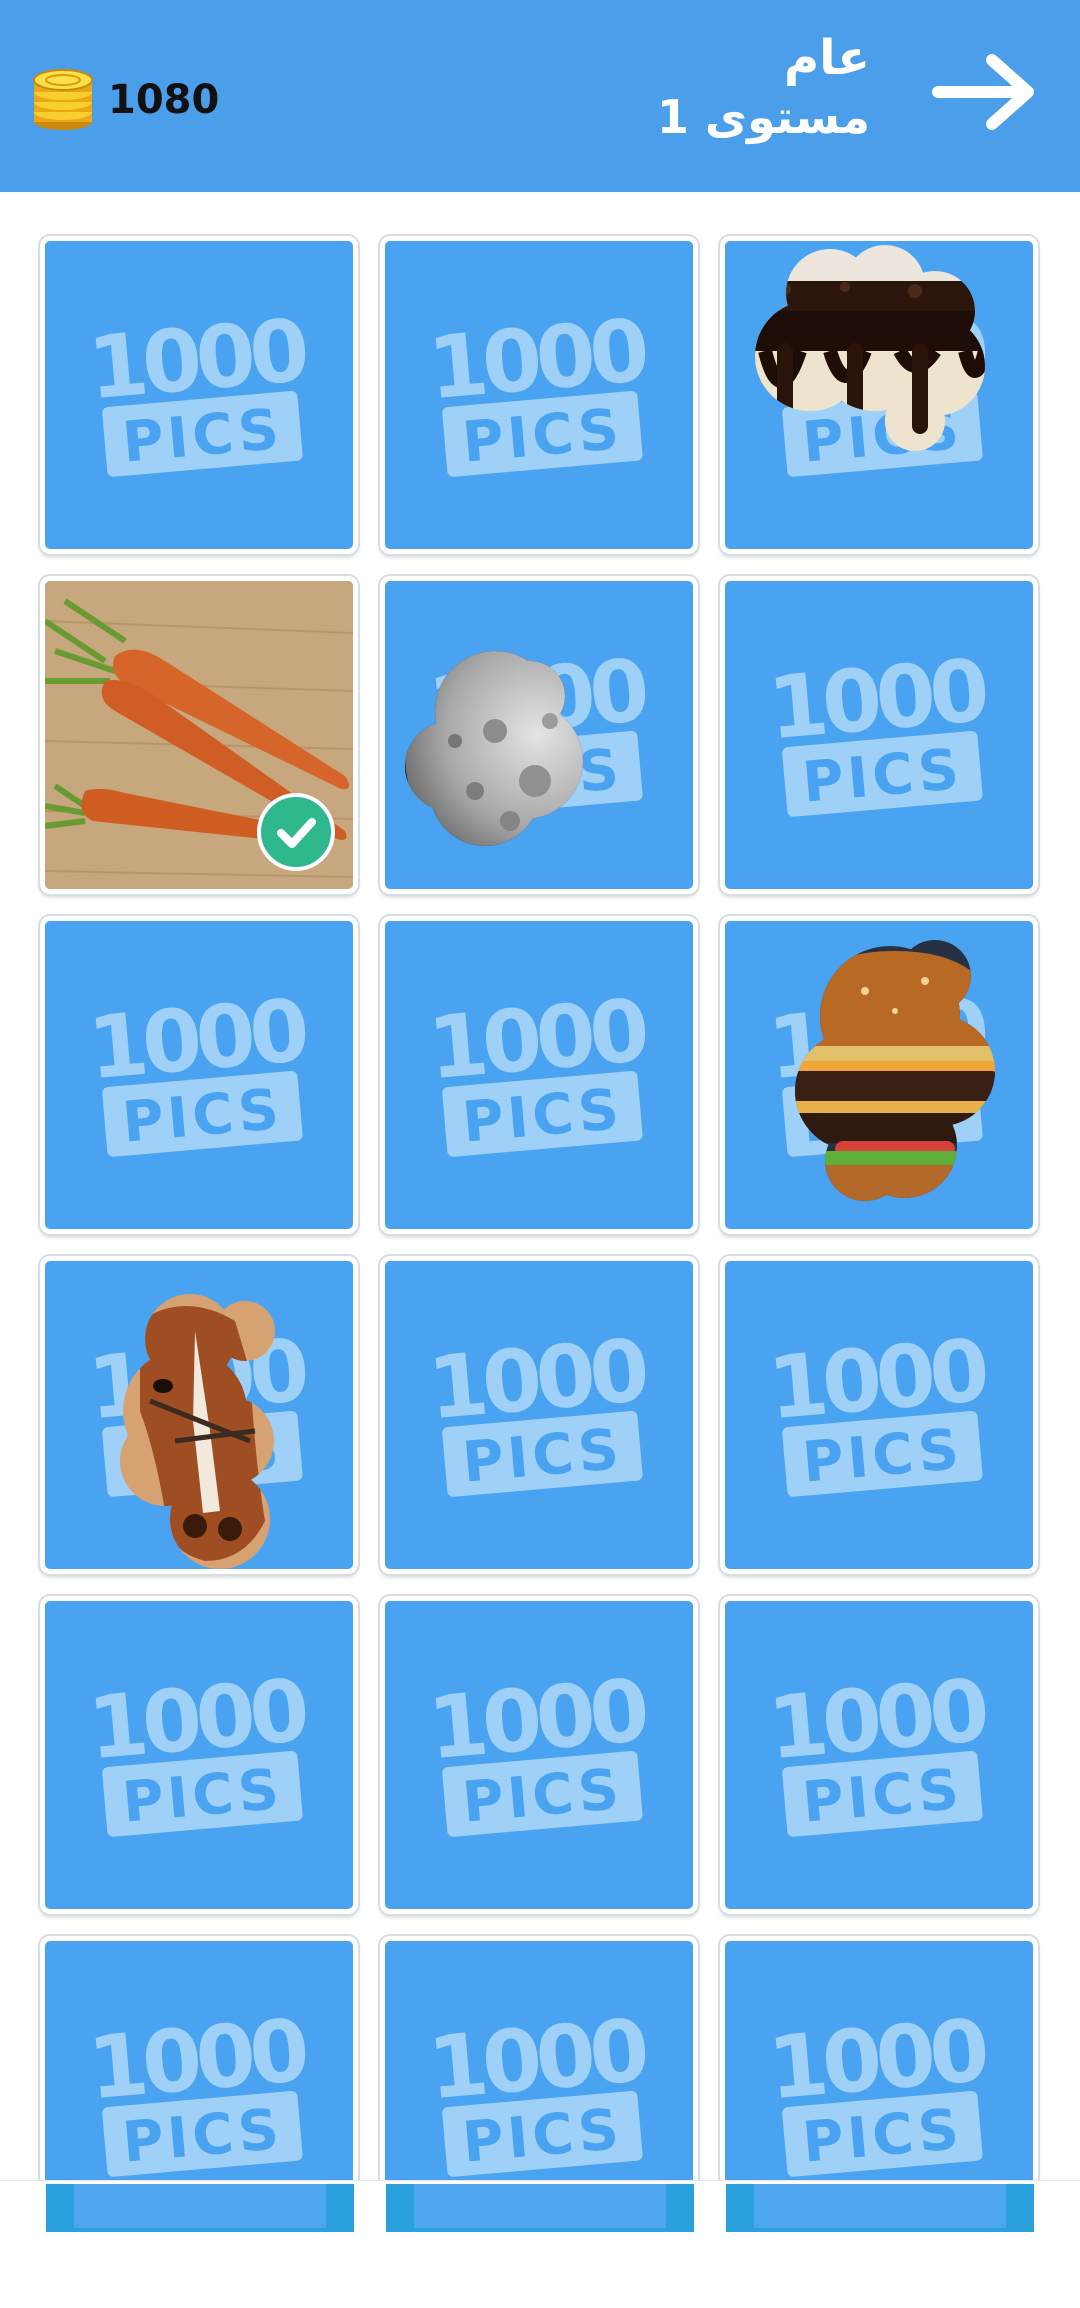 The width and height of the screenshot is (1080, 2308). I want to click on moon-image, so click(494, 748).